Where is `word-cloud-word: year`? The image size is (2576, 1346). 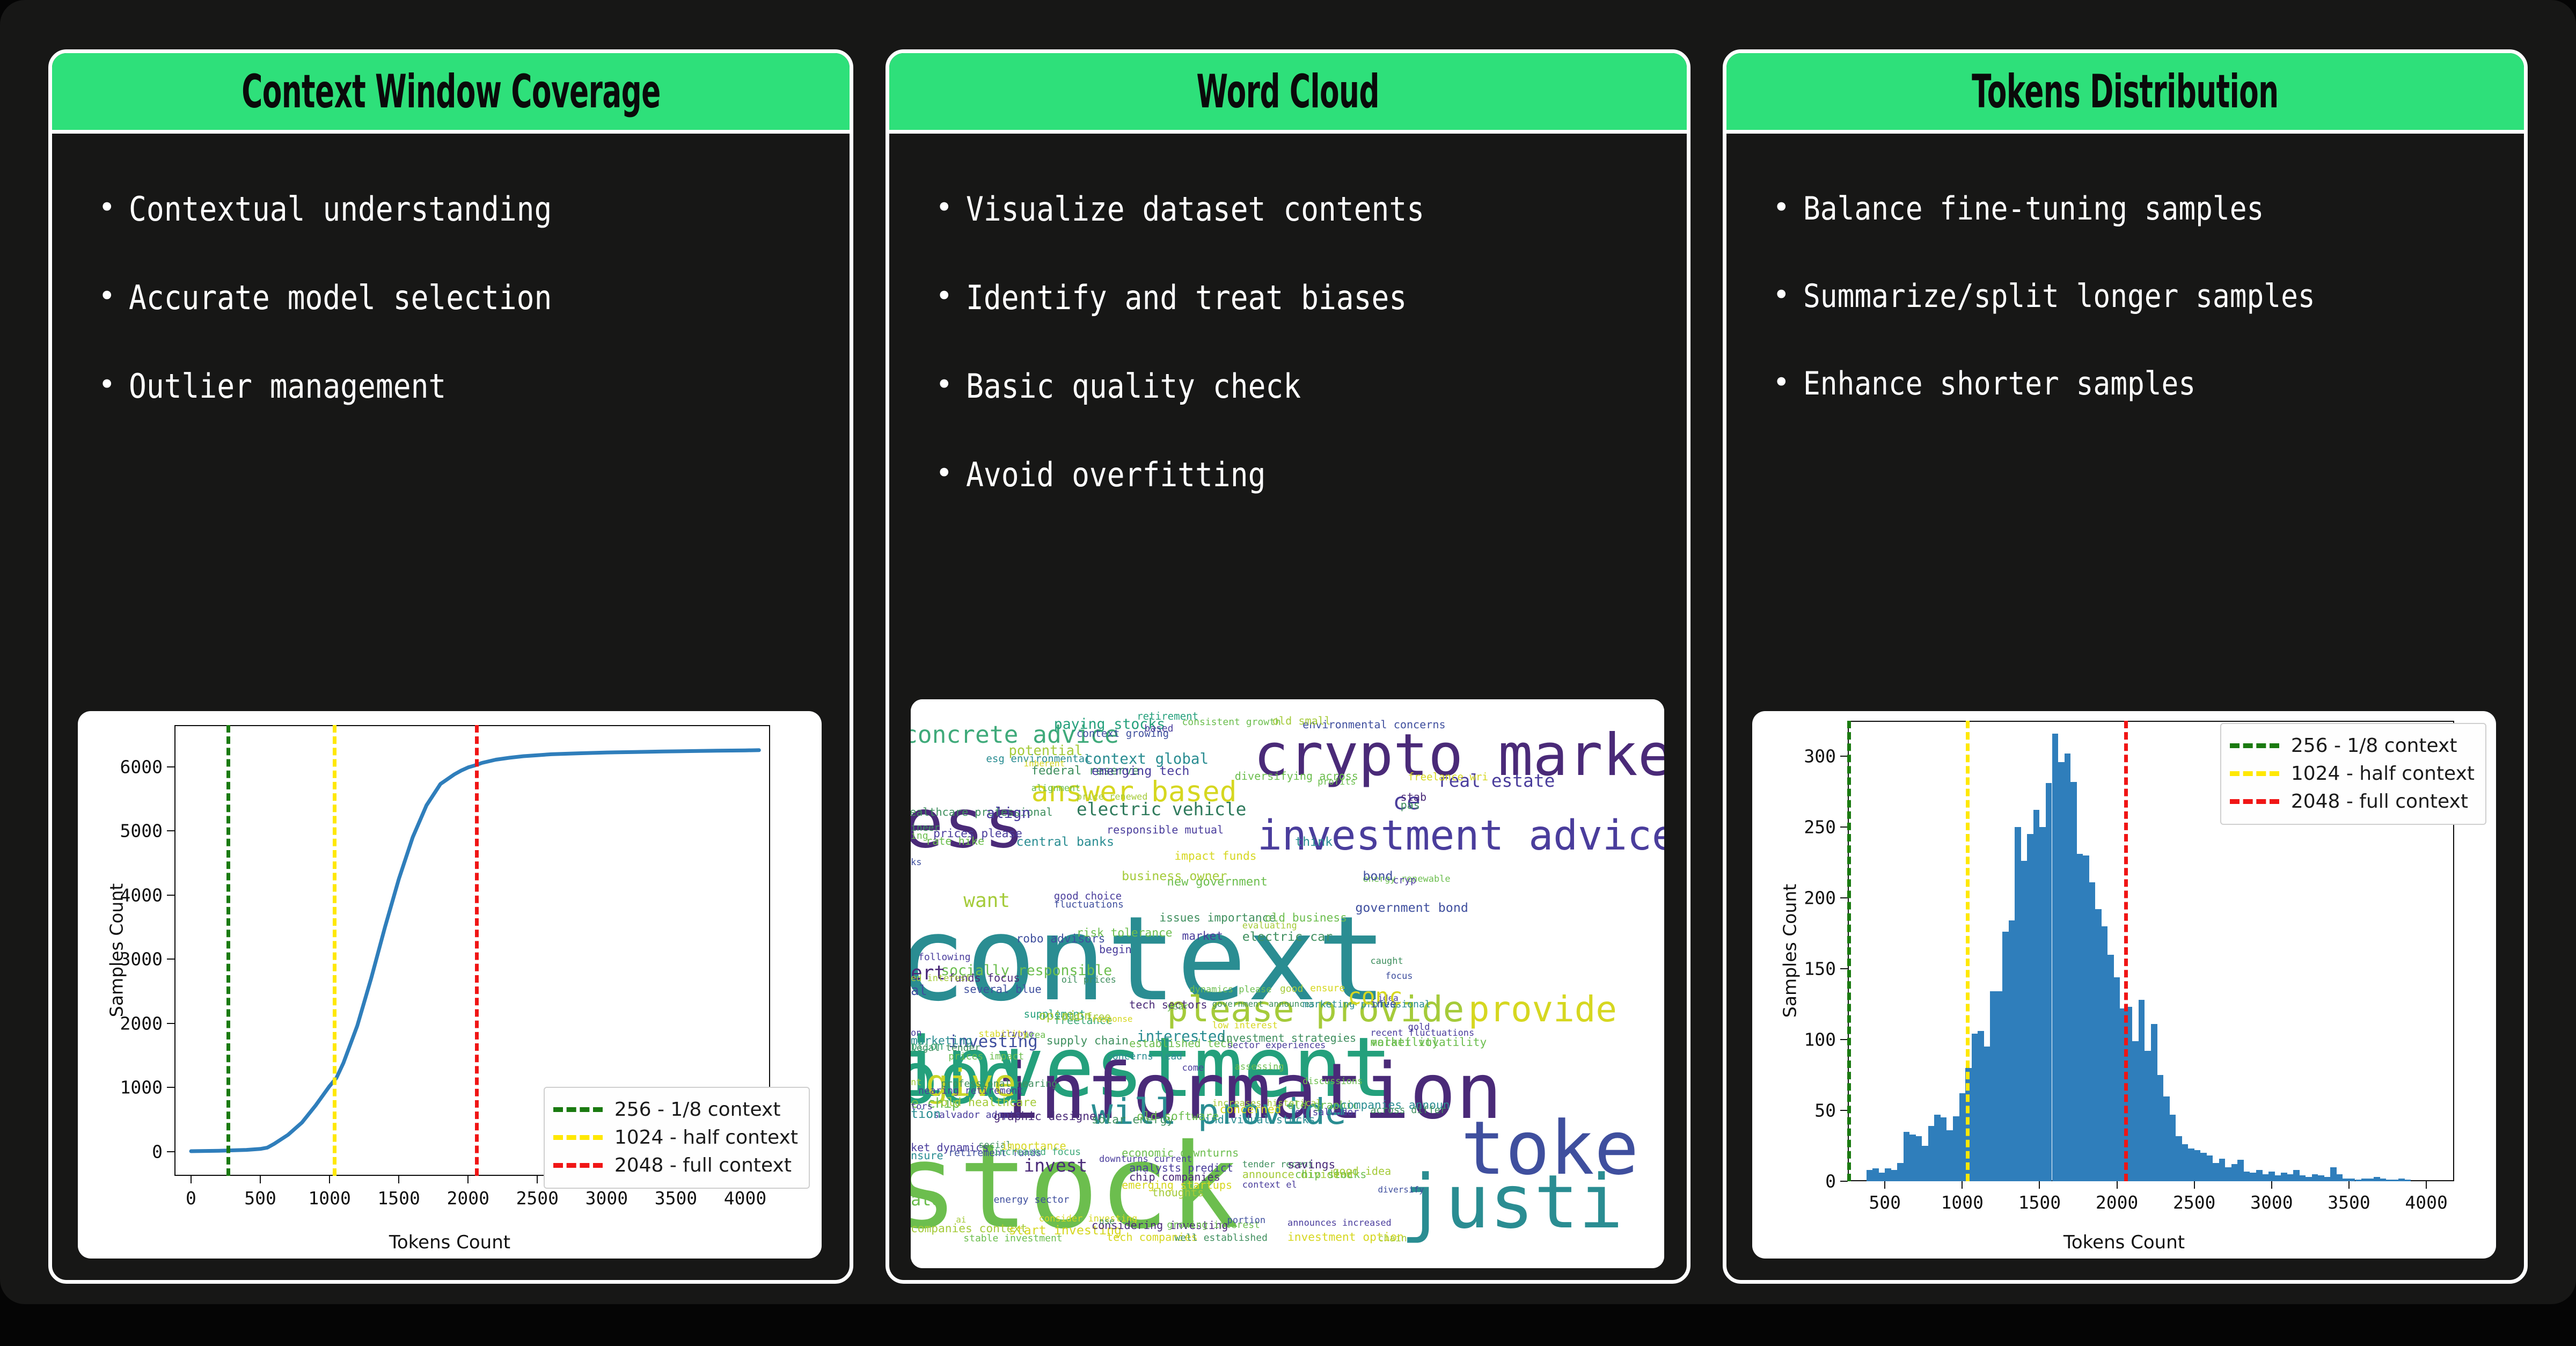
word-cloud-word: year is located at coordinates (1178, 1006).